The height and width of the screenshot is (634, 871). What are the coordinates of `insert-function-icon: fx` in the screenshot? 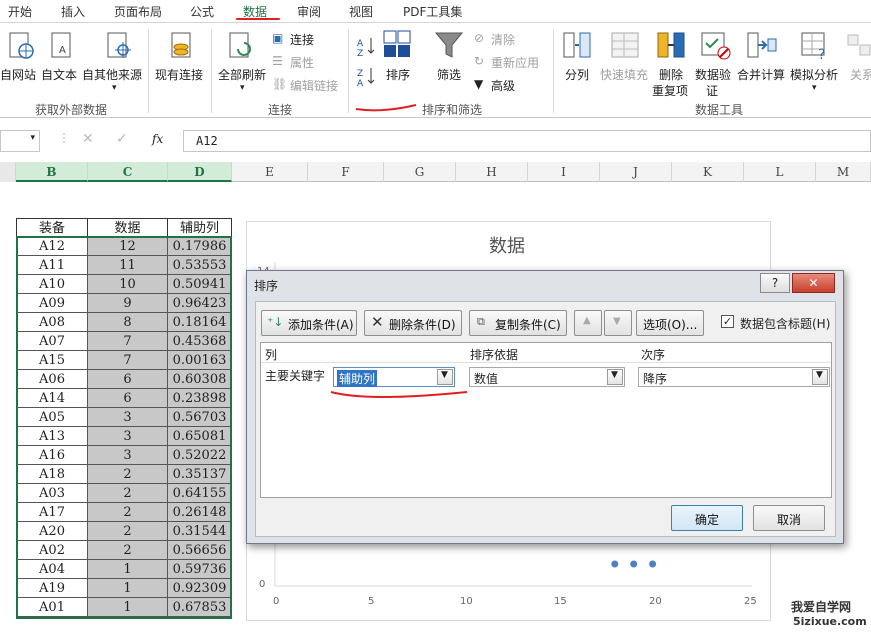 It's located at (157, 139).